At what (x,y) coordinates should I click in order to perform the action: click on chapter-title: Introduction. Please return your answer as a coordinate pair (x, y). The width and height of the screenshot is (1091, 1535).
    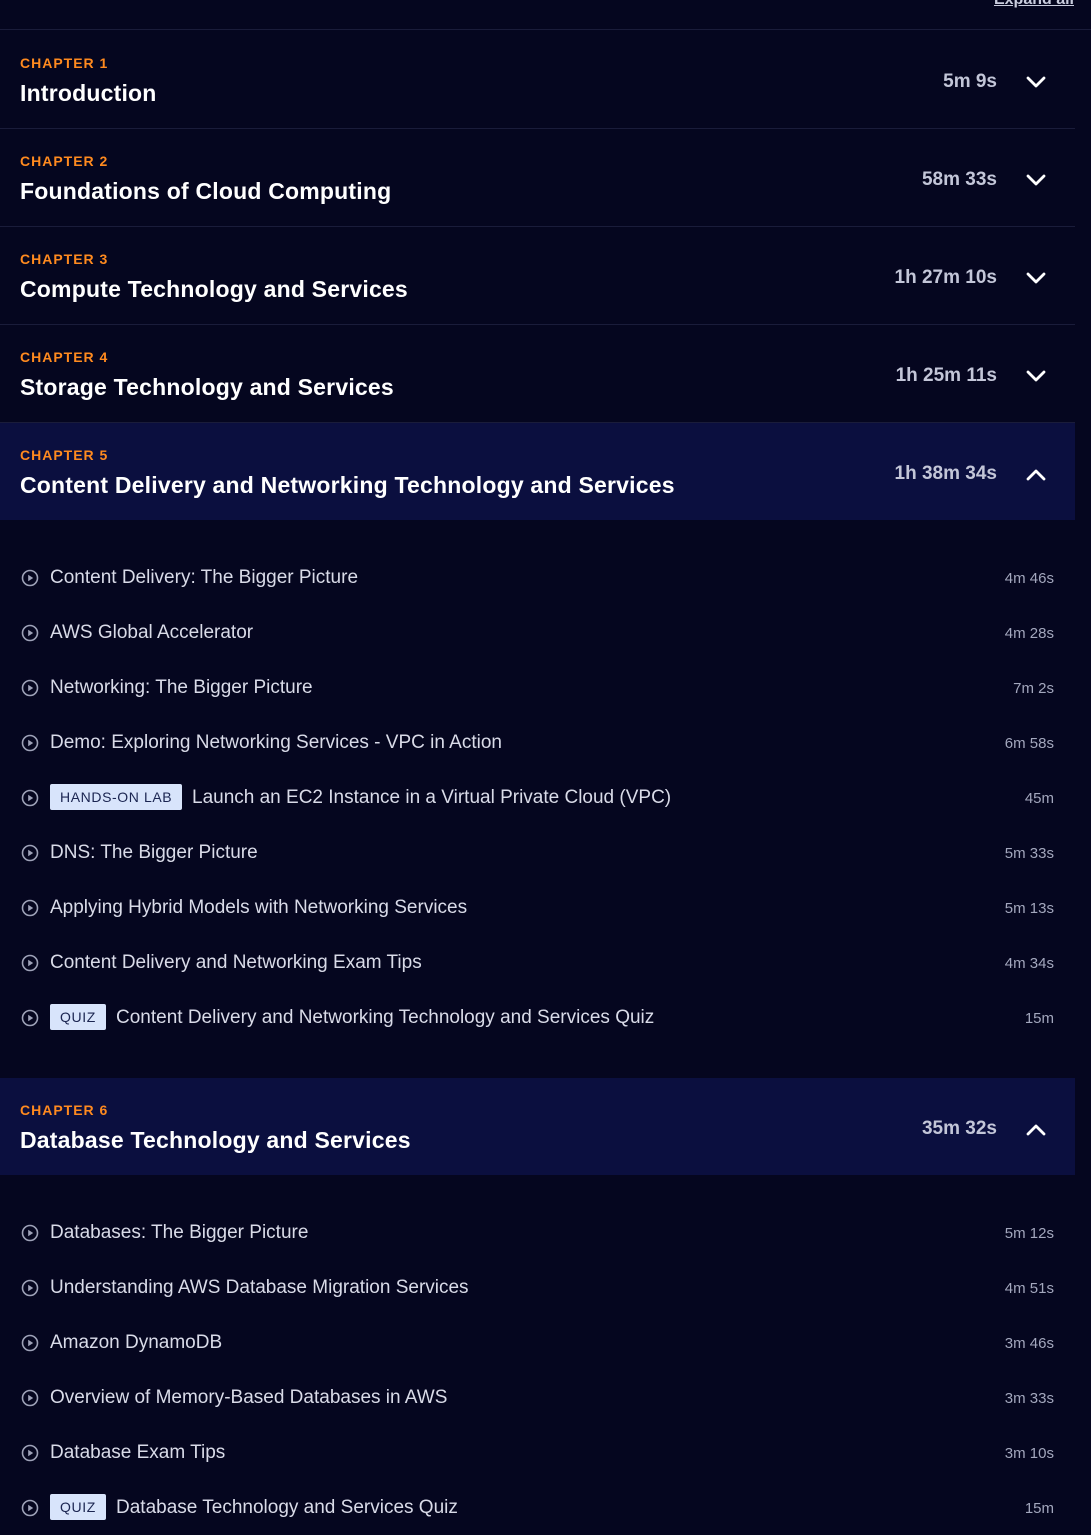
    Looking at the image, I should click on (88, 93).